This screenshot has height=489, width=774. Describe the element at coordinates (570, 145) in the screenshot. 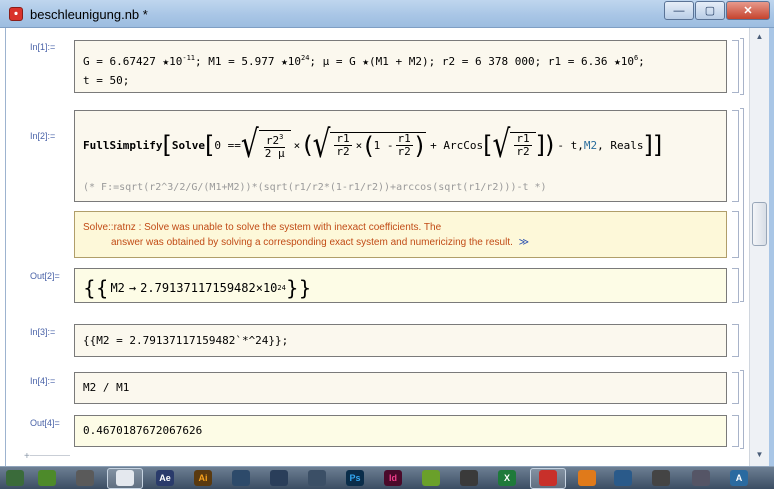

I see `in2-minus-t: - t,` at that location.